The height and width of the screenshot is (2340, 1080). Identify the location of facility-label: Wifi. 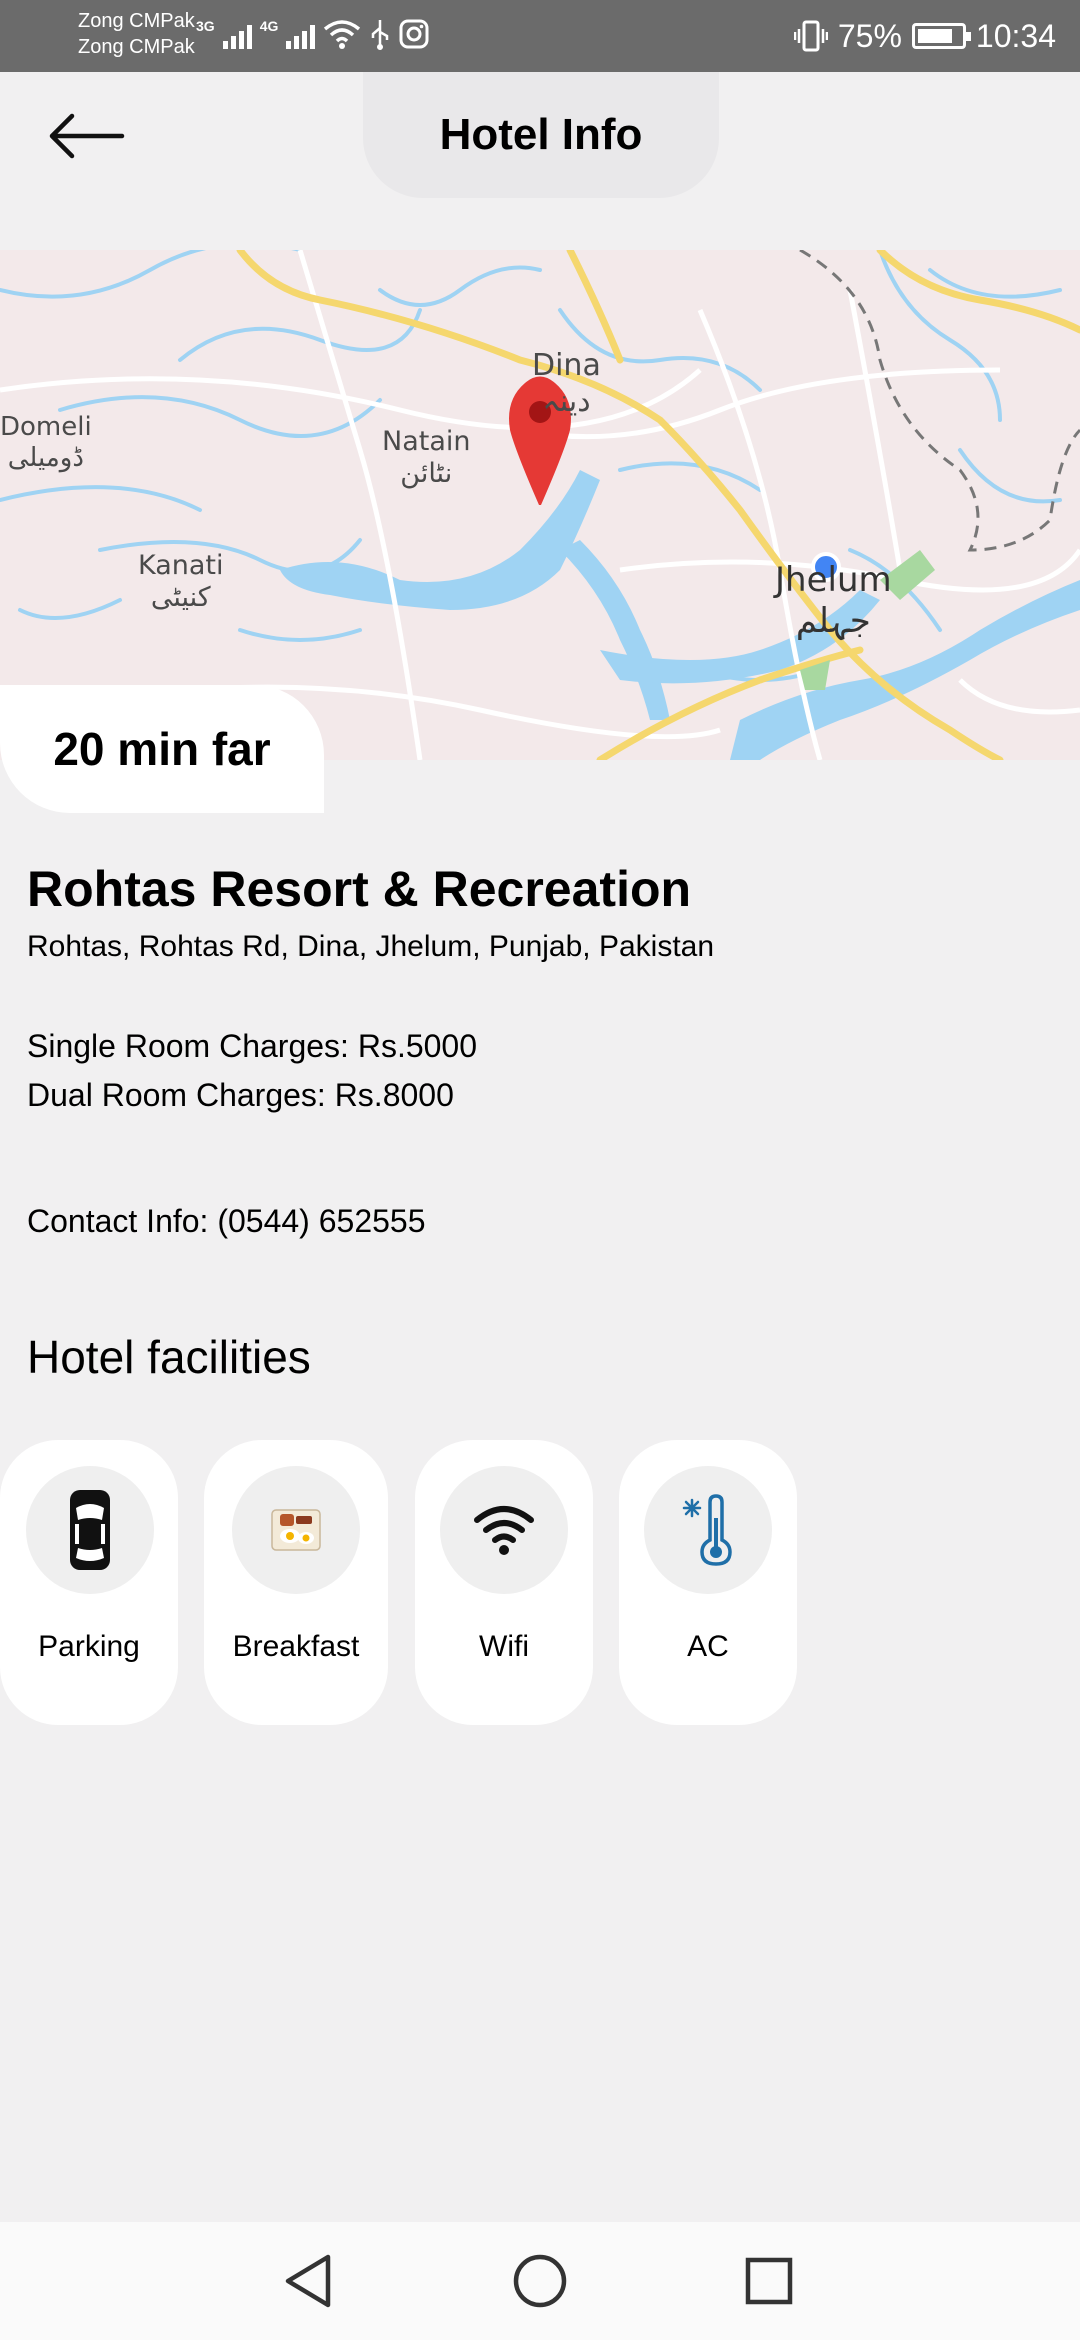
(504, 1646).